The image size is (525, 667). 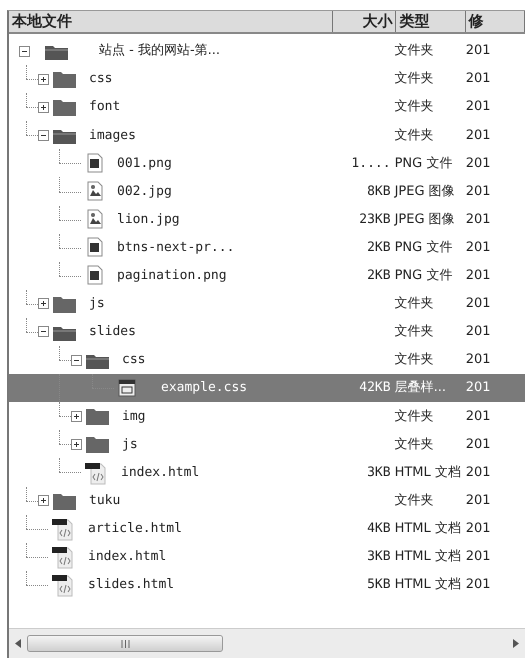 I want to click on file-name: css, so click(x=100, y=79).